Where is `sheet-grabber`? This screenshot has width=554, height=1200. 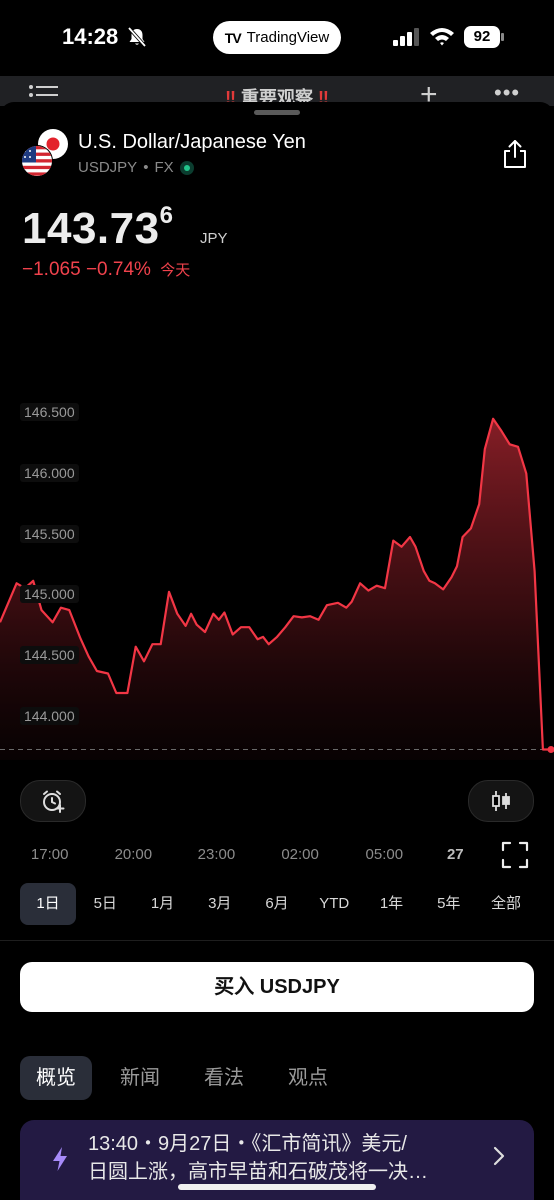
sheet-grabber is located at coordinates (277, 112).